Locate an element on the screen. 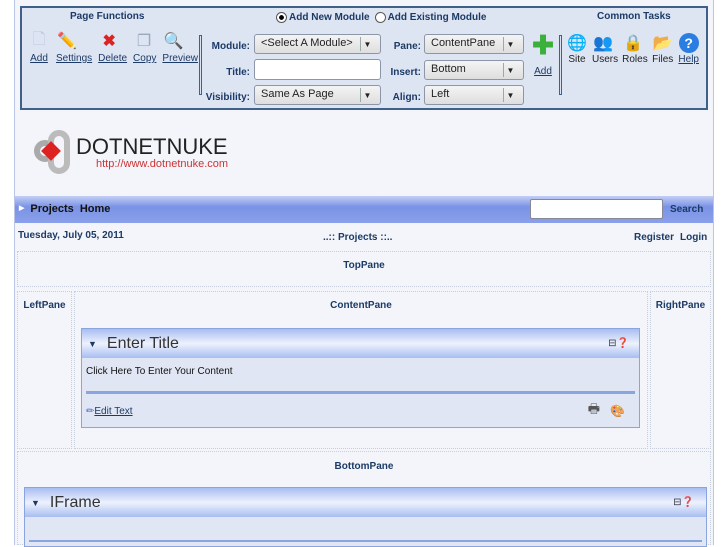 The width and height of the screenshot is (727, 547). syndicate-icon: 🎨 is located at coordinates (617, 411).